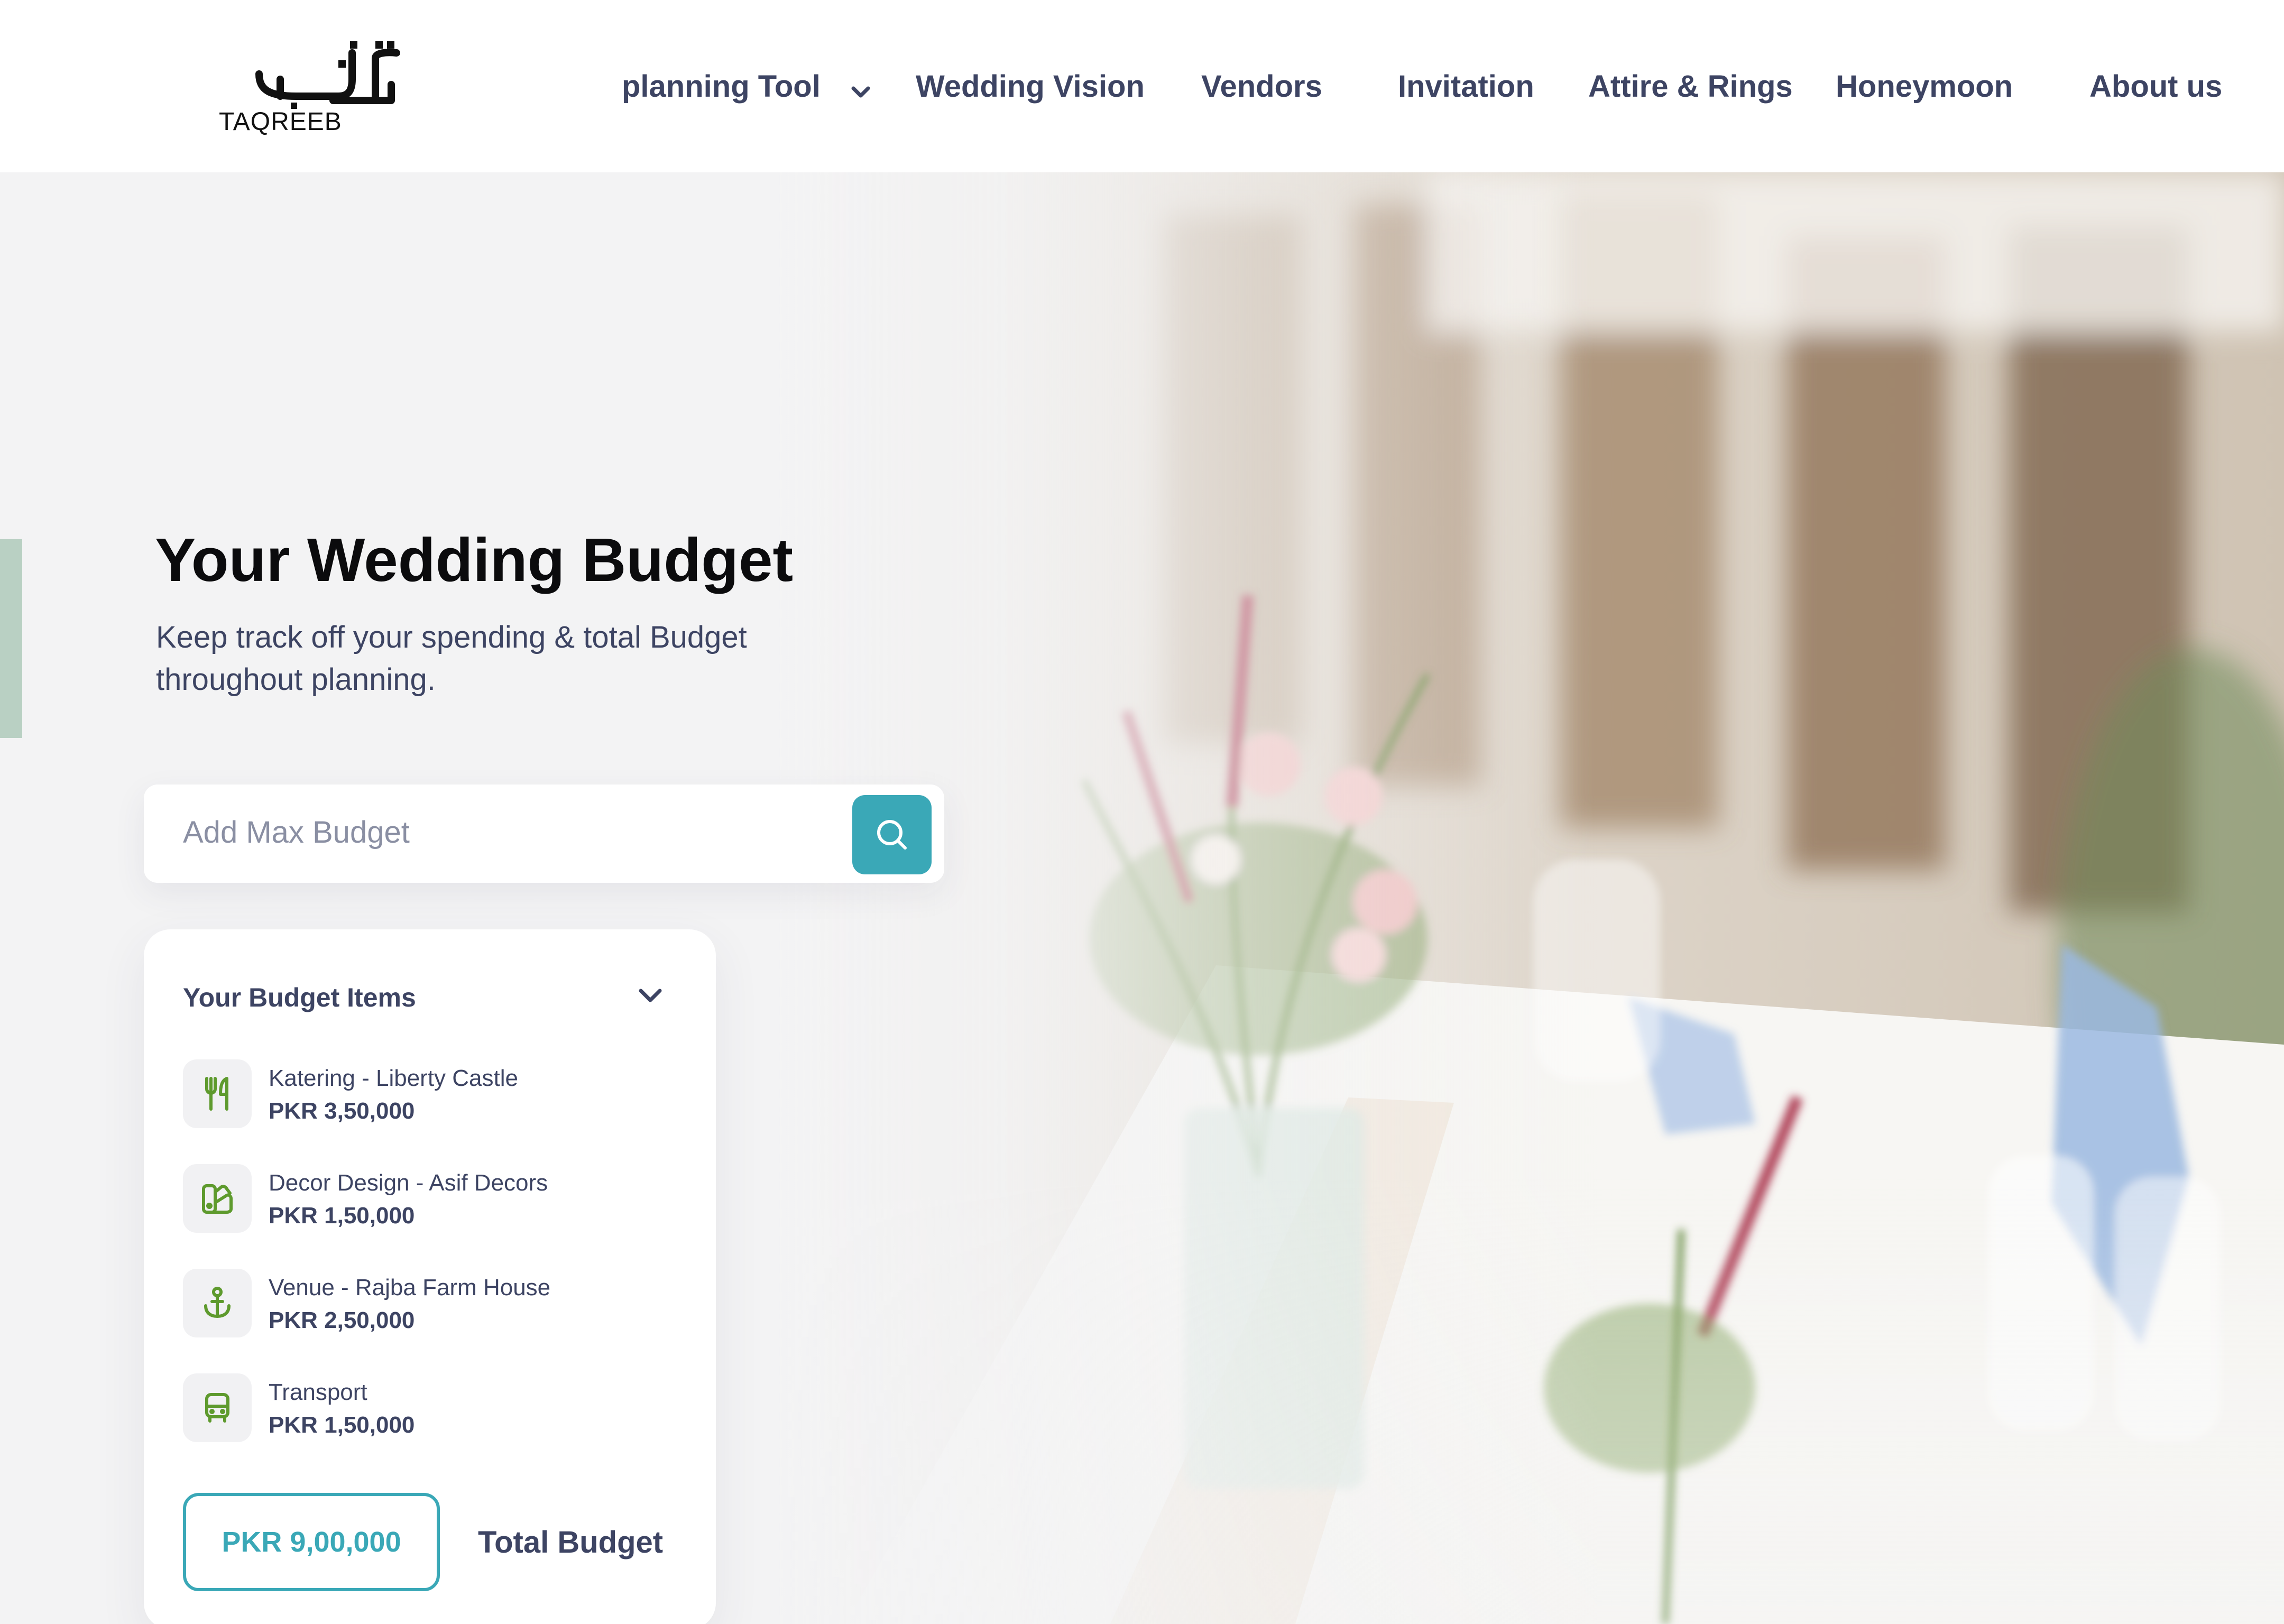 The height and width of the screenshot is (1624, 2284). Describe the element at coordinates (342, 1320) in the screenshot. I see `budget-item-price: PKR 2,50,000` at that location.